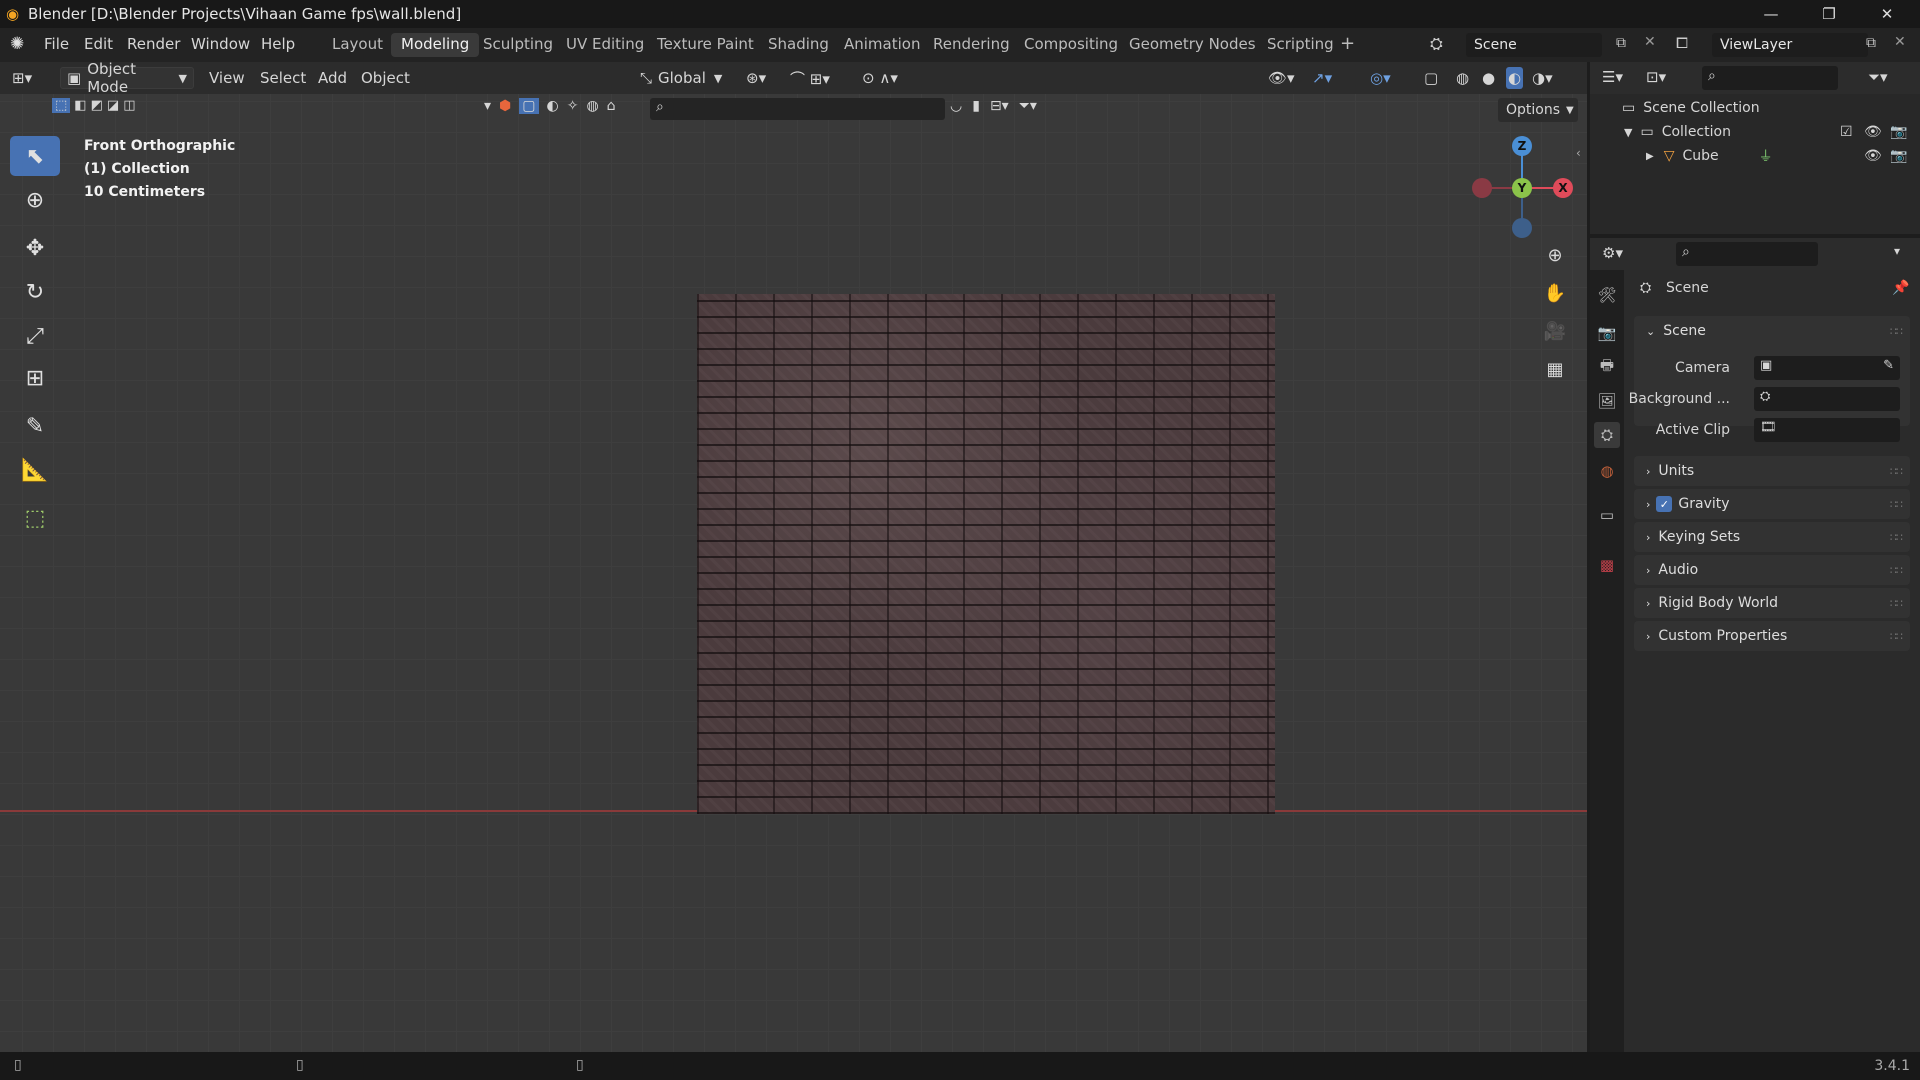 The image size is (1920, 1080). What do you see at coordinates (1871, 43) in the screenshot?
I see `new-viewlayer-icon: ⧉` at bounding box center [1871, 43].